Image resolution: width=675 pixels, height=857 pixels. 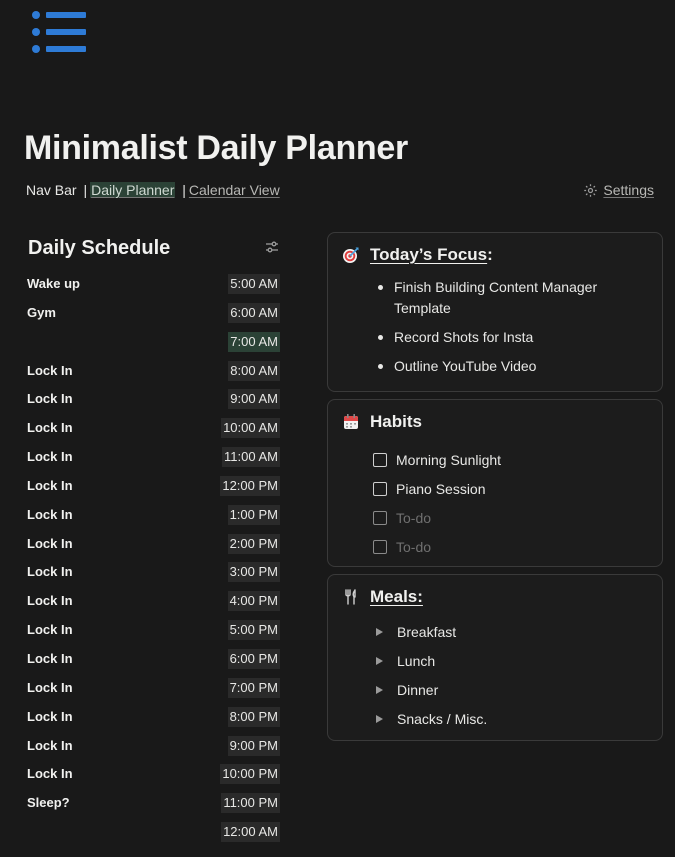 What do you see at coordinates (350, 597) in the screenshot?
I see `fork-knife-icon` at bounding box center [350, 597].